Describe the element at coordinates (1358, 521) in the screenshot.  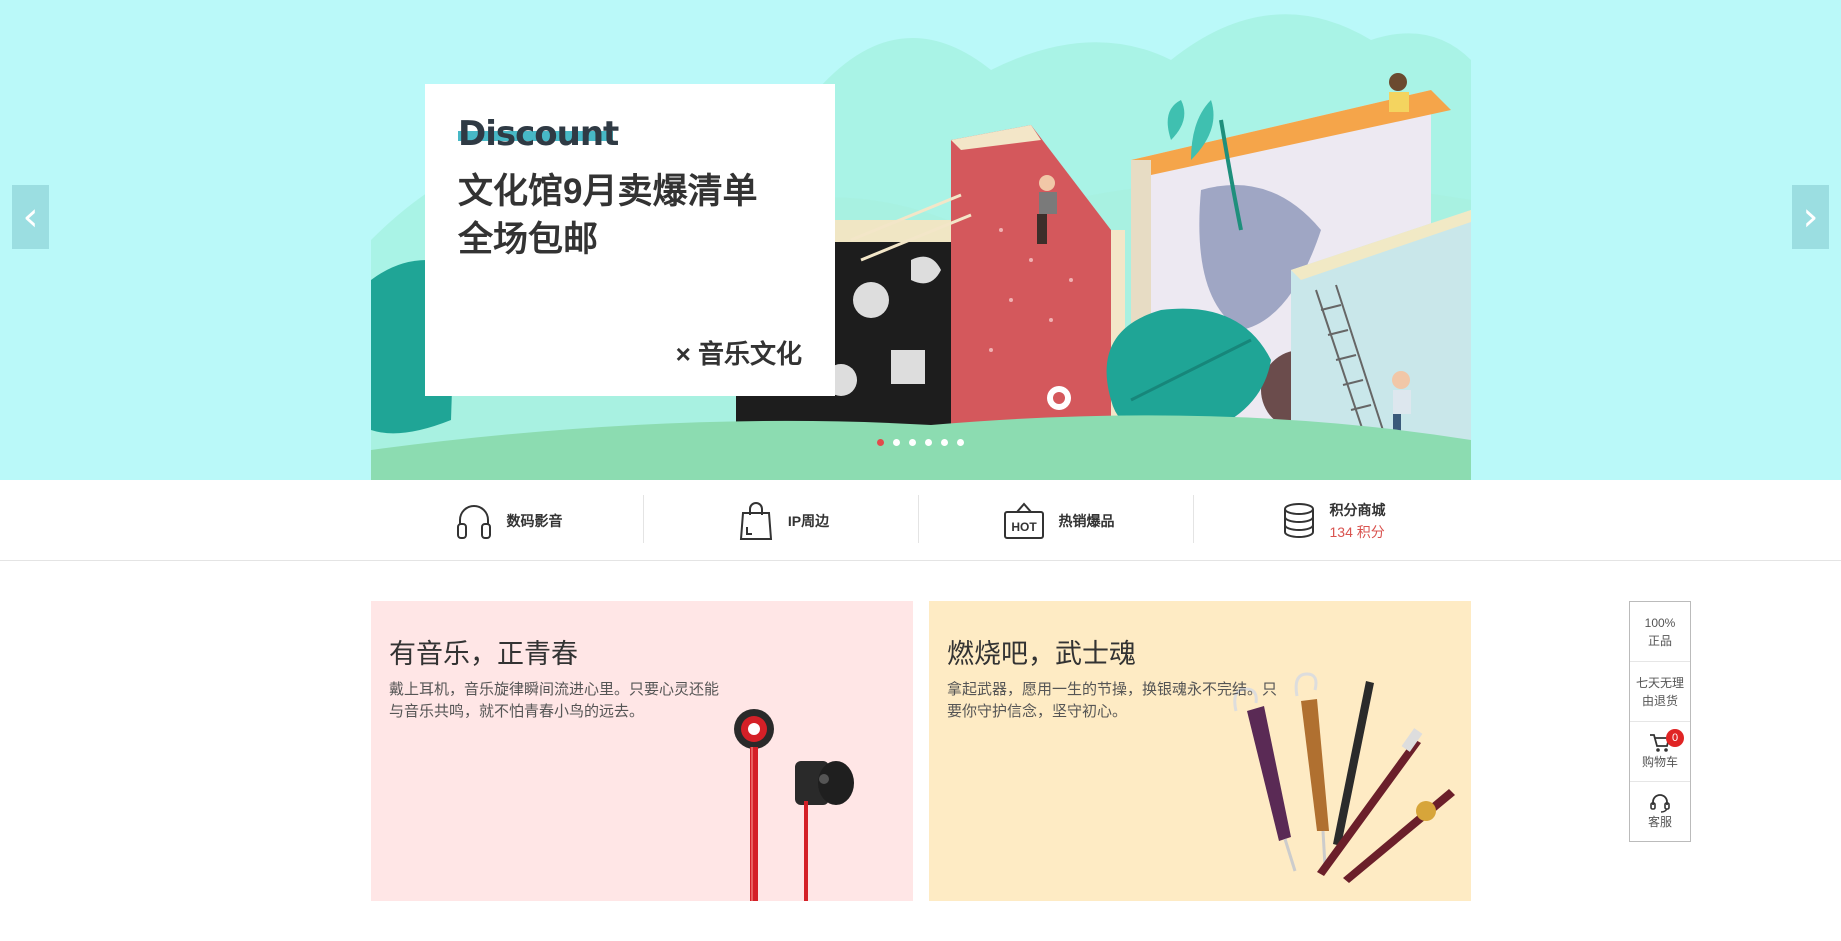
I see `category-text: 积分商城 134 积分` at that location.